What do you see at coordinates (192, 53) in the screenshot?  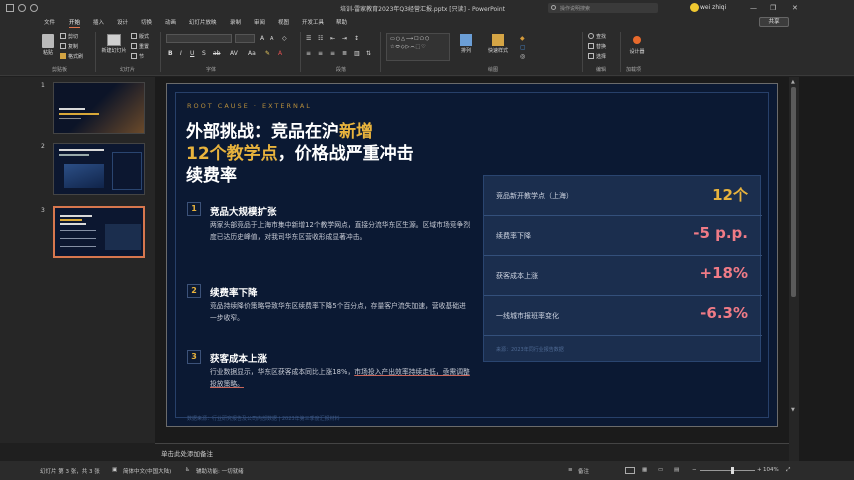 I see `underline-icon: U` at bounding box center [192, 53].